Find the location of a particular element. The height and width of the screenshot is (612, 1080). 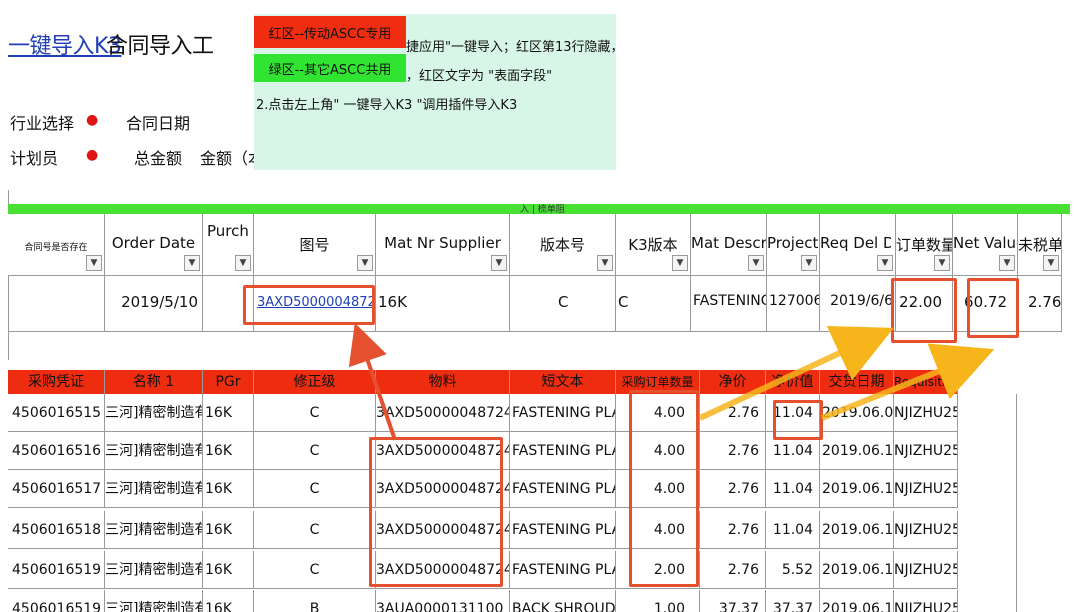

arrow-value-to-net-value is located at coordinates (907, 382).